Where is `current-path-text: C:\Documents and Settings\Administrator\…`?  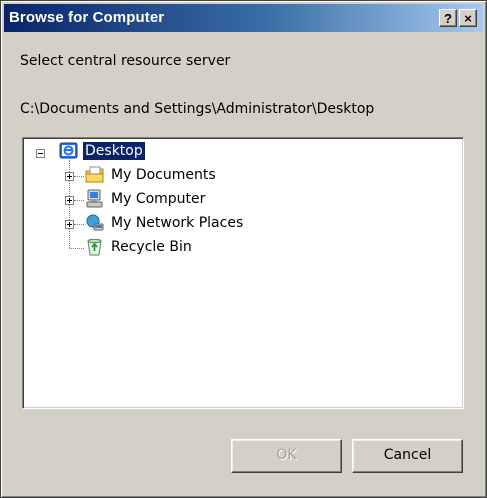
current-path-text: C:\Documents and Settings\Administrator\… is located at coordinates (197, 109).